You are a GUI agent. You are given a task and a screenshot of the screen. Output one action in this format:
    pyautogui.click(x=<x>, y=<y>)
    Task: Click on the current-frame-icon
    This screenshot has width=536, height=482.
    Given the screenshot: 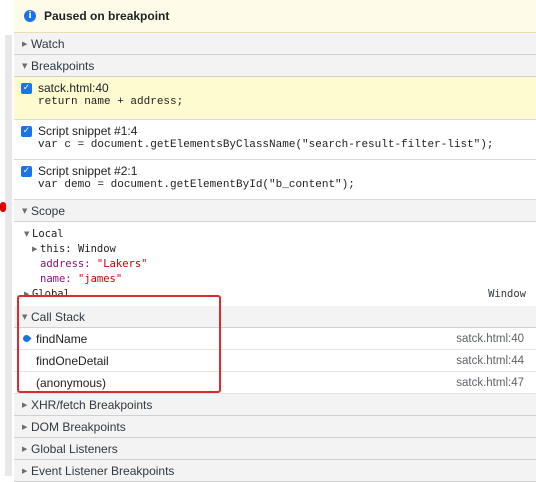 What is the action you would take?
    pyautogui.click(x=26, y=338)
    